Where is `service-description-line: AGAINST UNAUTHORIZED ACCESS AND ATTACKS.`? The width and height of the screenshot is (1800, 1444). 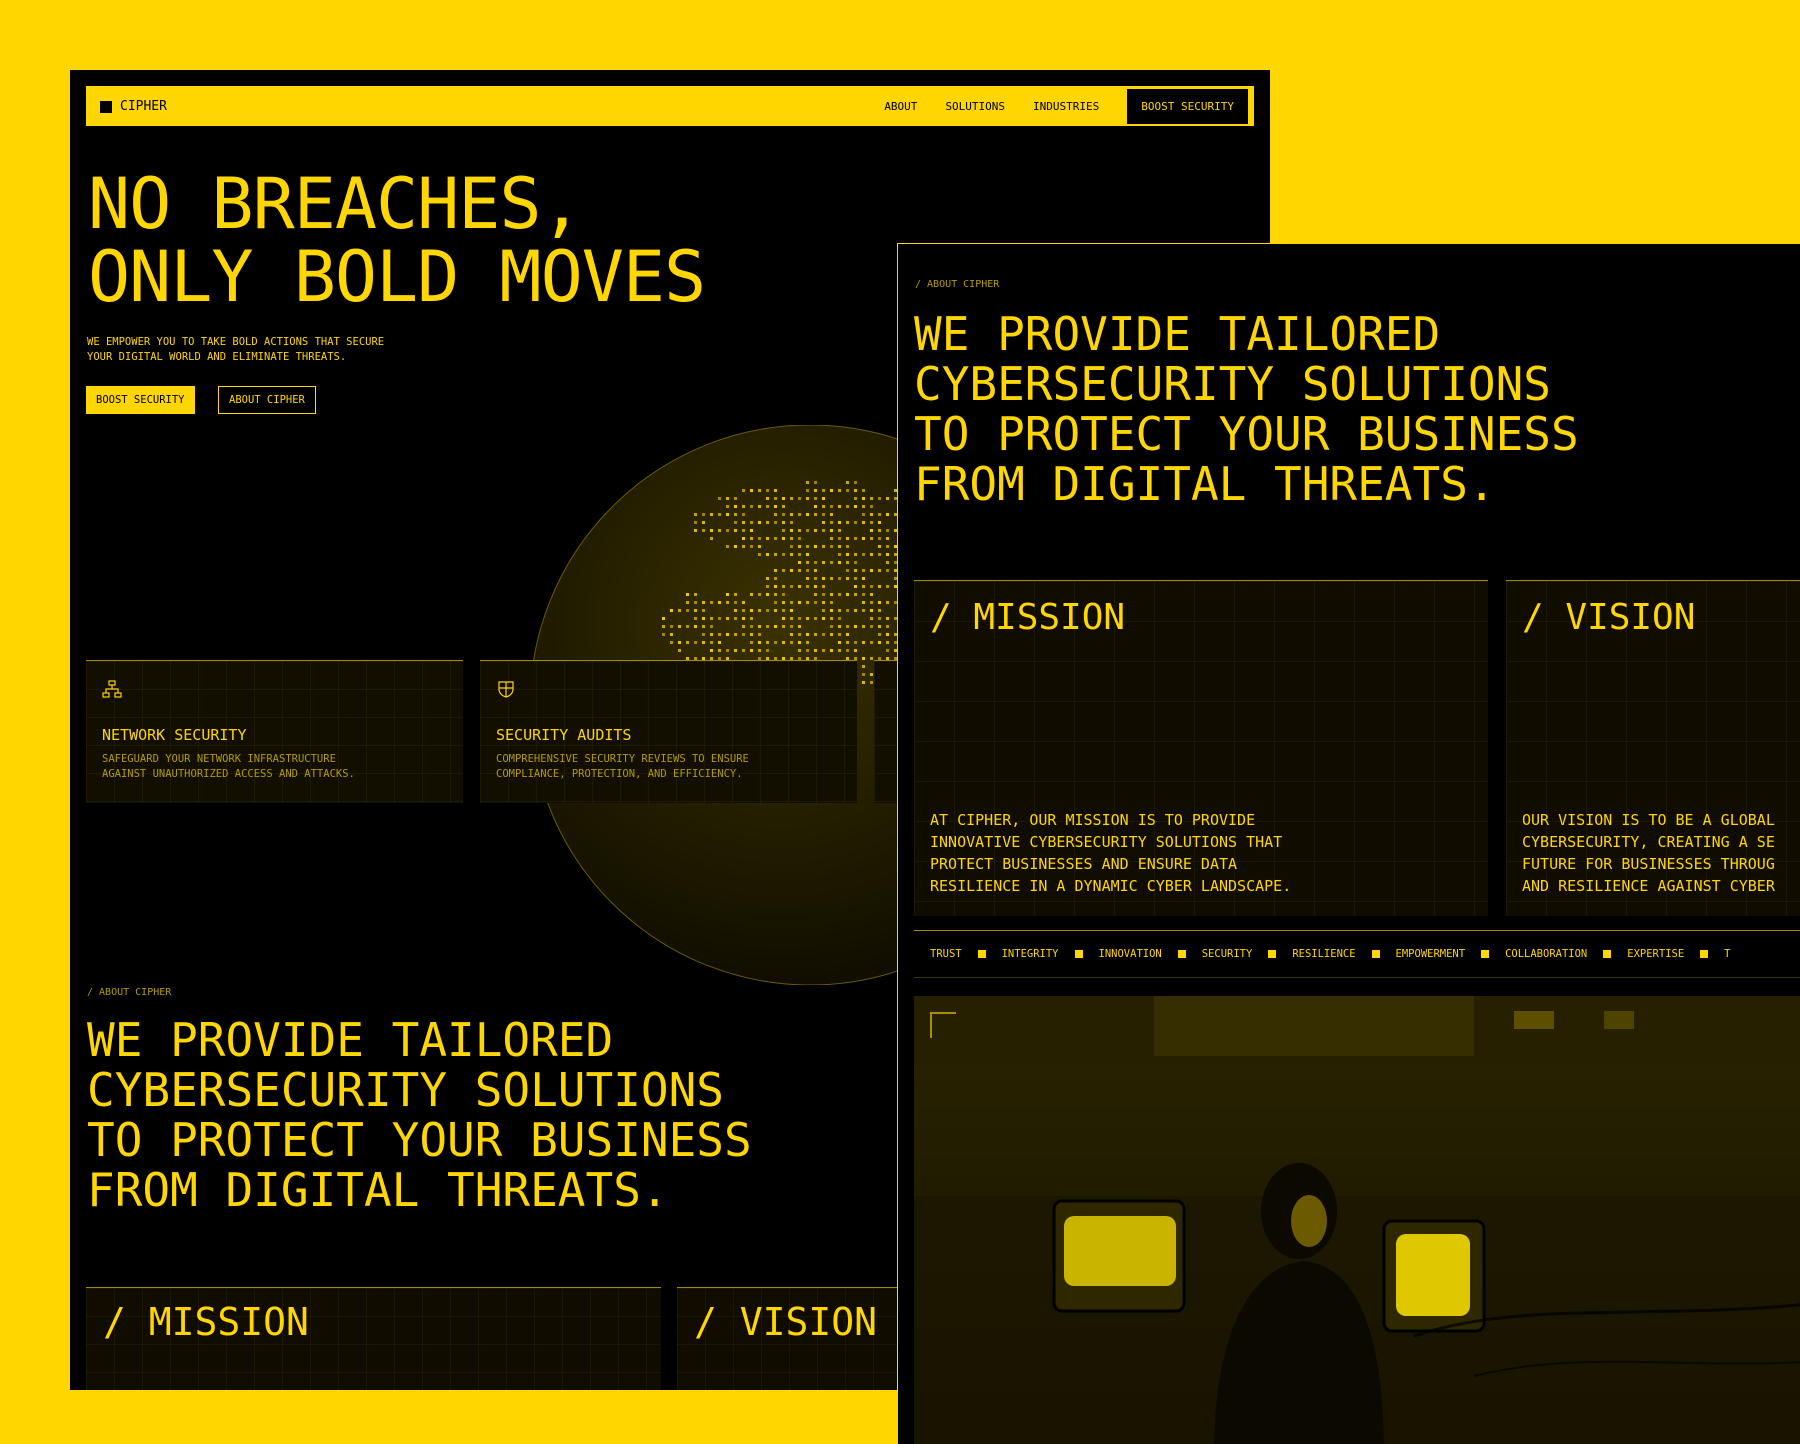
service-description-line: AGAINST UNAUTHORIZED ACCESS AND ATTACKS. is located at coordinates (228, 774).